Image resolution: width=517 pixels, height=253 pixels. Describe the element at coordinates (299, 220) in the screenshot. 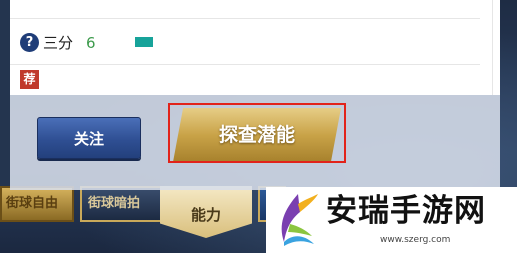

I see `watermark-logo-icon` at that location.